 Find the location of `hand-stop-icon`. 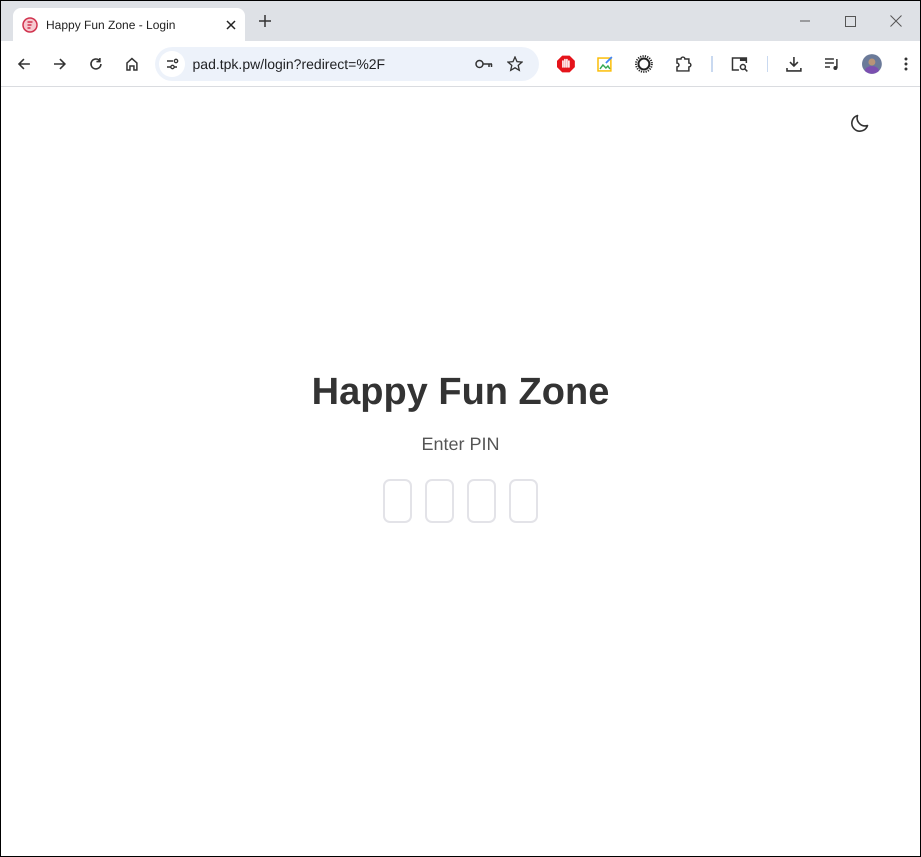

hand-stop-icon is located at coordinates (566, 63).